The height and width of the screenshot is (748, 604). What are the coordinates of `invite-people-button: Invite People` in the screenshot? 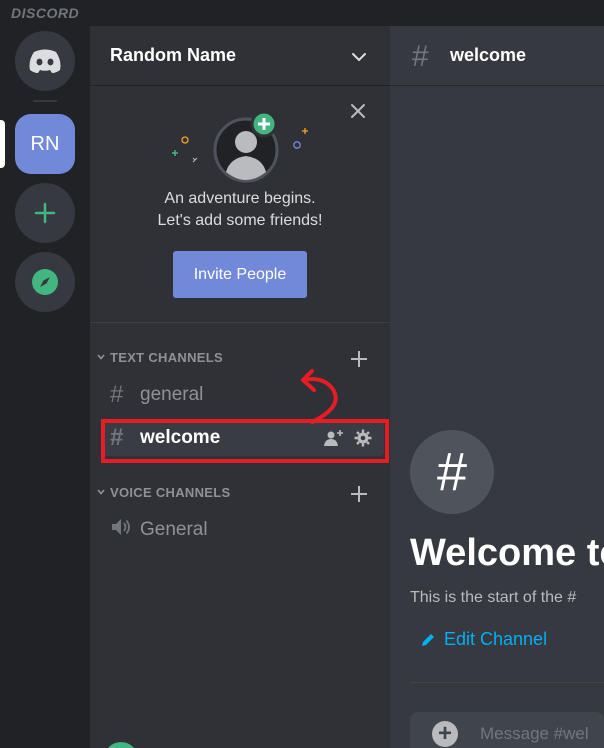 It's located at (240, 274).